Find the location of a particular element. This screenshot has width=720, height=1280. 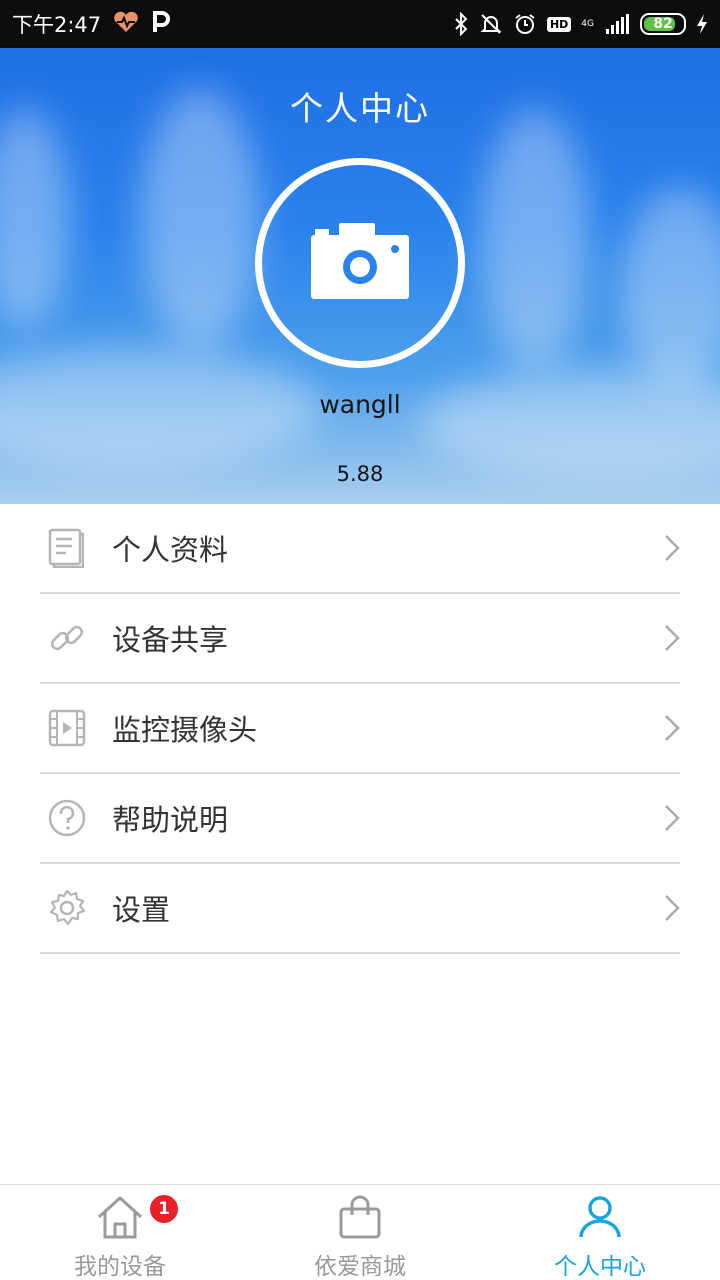

menu-item-label: 监控摄像头 is located at coordinates (185, 730).